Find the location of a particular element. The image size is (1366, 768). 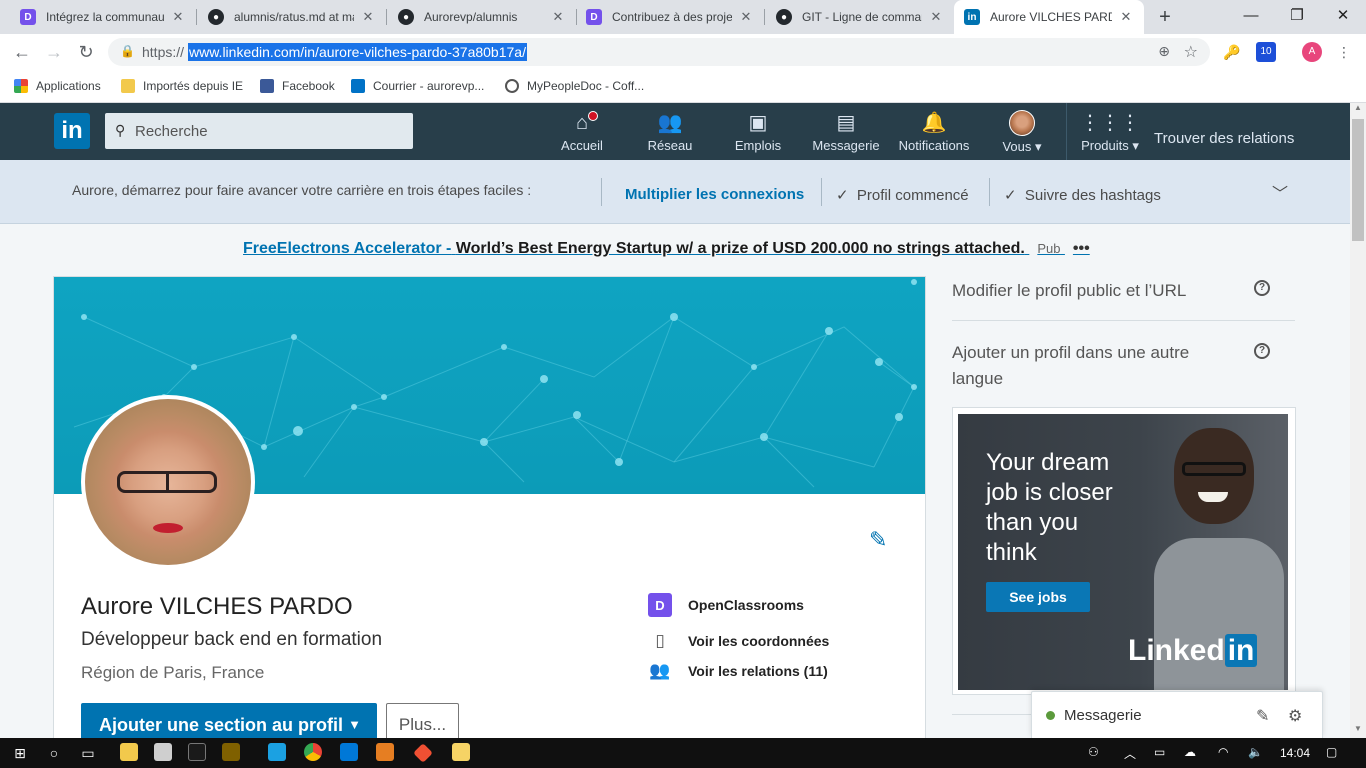

notifications-icon: ▢ is located at coordinates (1331, 752).